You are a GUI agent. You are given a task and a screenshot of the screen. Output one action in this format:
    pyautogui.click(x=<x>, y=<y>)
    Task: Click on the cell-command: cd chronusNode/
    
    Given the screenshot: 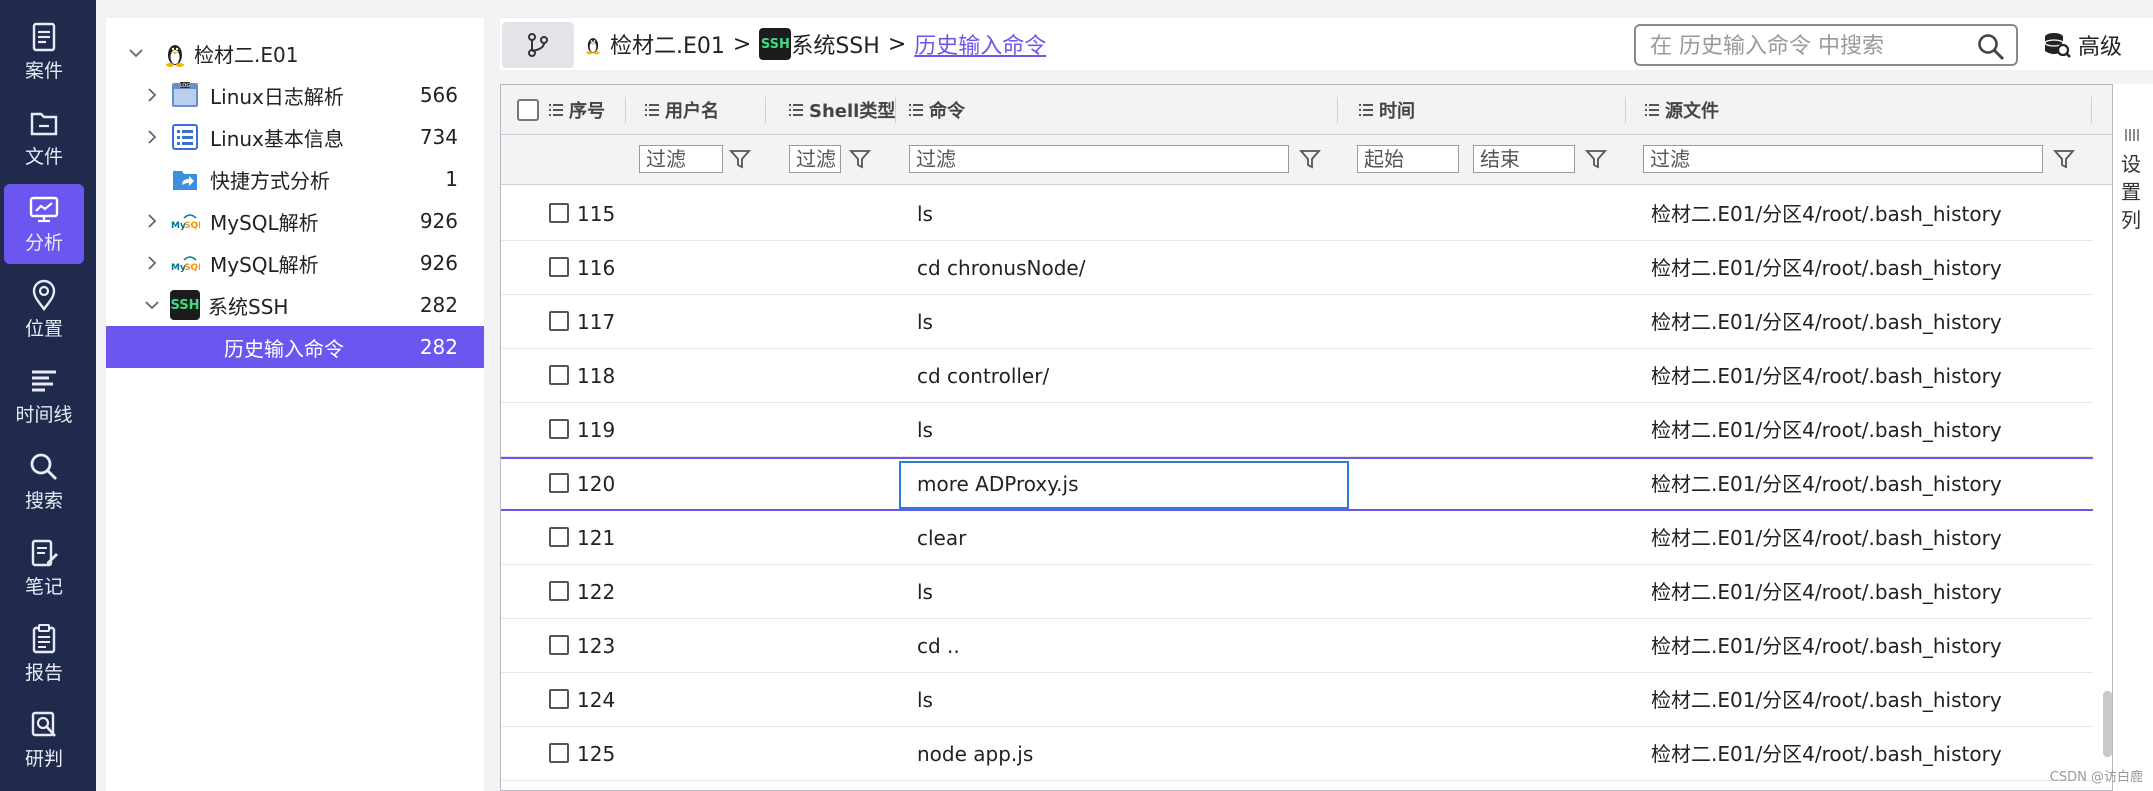 What is the action you would take?
    pyautogui.click(x=1001, y=268)
    